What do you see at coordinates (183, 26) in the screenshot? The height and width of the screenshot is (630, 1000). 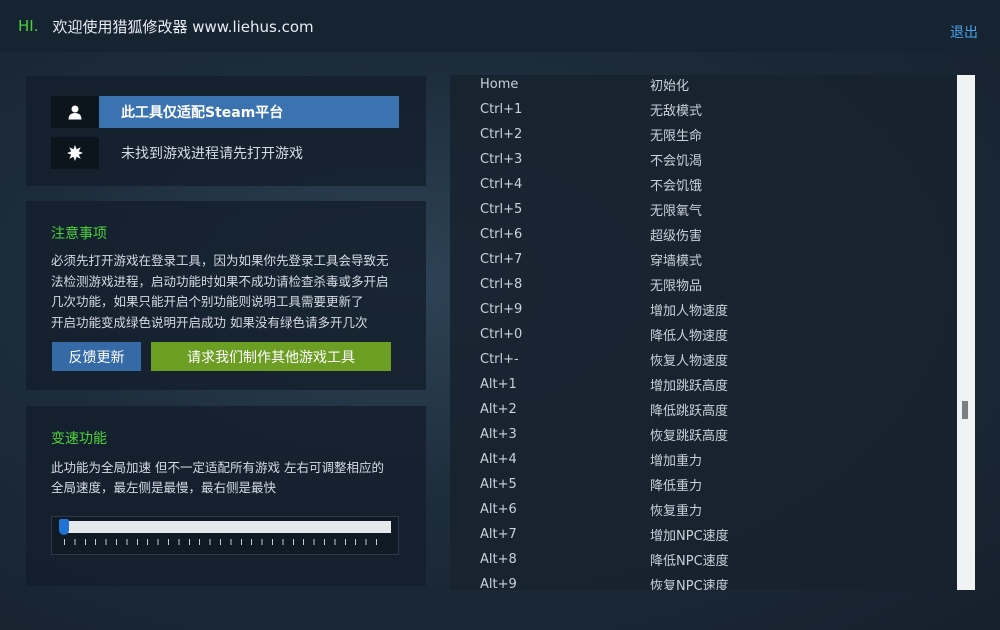 I see `welcome-title: 欢迎使用猎狐修改器 www.liehus.com` at bounding box center [183, 26].